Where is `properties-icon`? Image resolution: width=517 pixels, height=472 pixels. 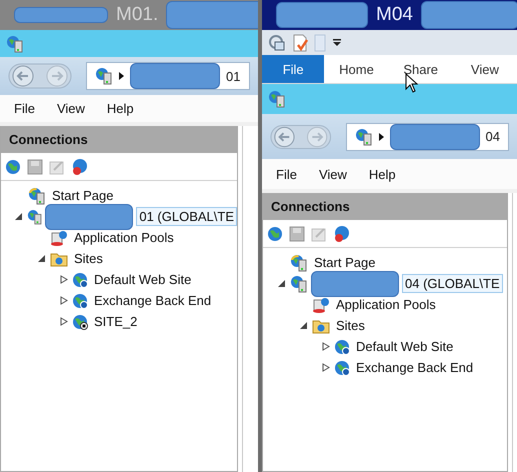
properties-icon is located at coordinates (277, 43).